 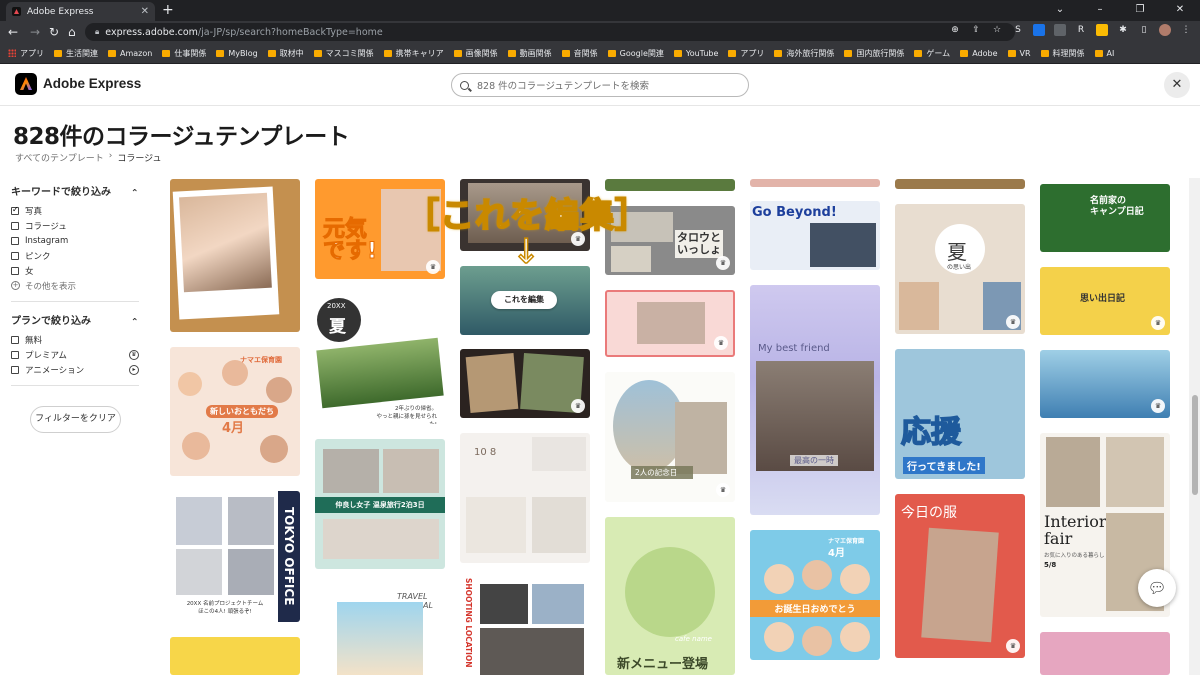 What do you see at coordinates (670, 596) in the screenshot?
I see `template-card: cafe name 新メニュー登場` at bounding box center [670, 596].